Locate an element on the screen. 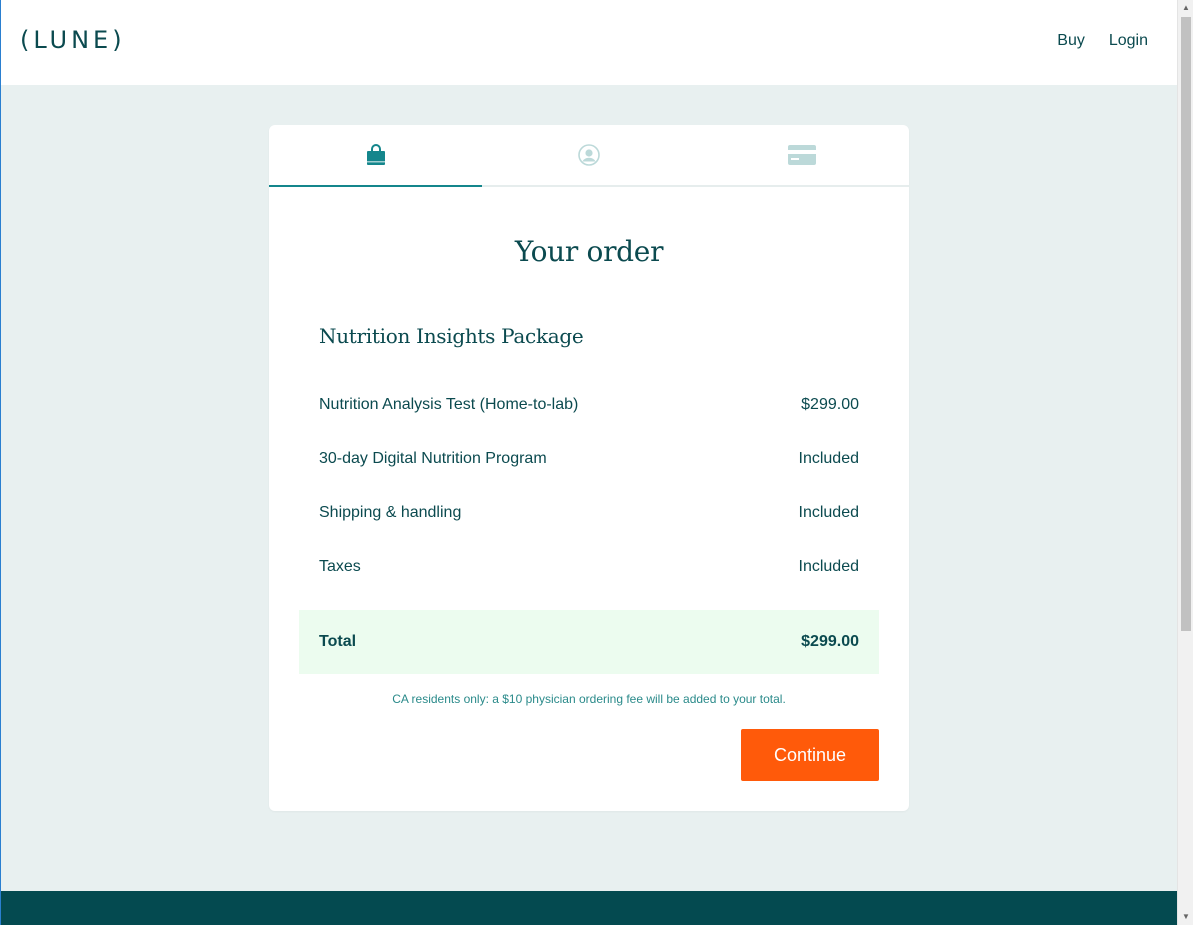 The image size is (1193, 925). step-order is located at coordinates (376, 156).